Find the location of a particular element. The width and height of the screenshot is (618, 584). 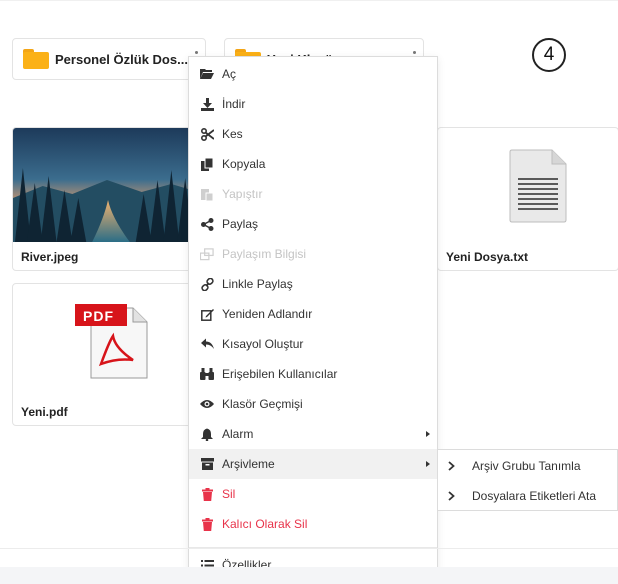

menu-item-label: Yeniden Adlandır is located at coordinates (267, 314).